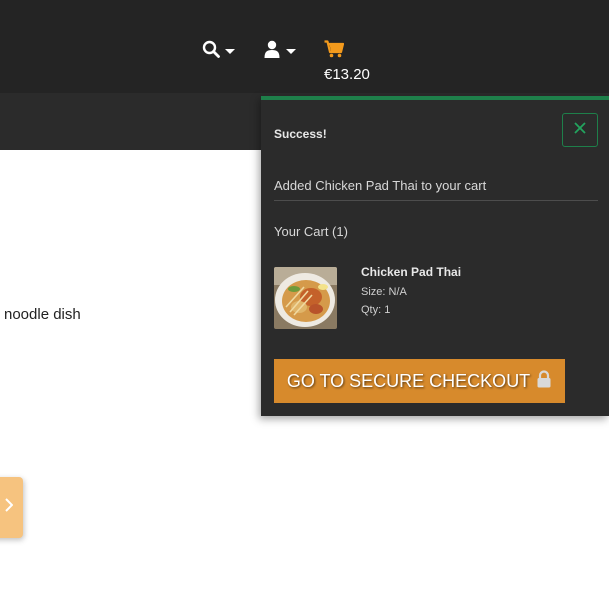 This screenshot has height=592, width=609. I want to click on lock-icon, so click(544, 381).